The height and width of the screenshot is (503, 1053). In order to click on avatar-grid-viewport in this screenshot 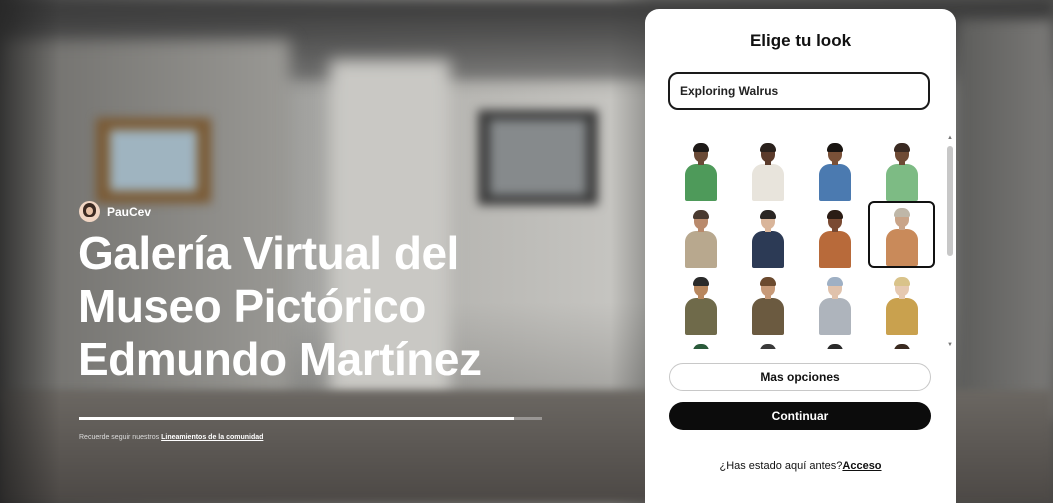, I will do `click(806, 241)`.